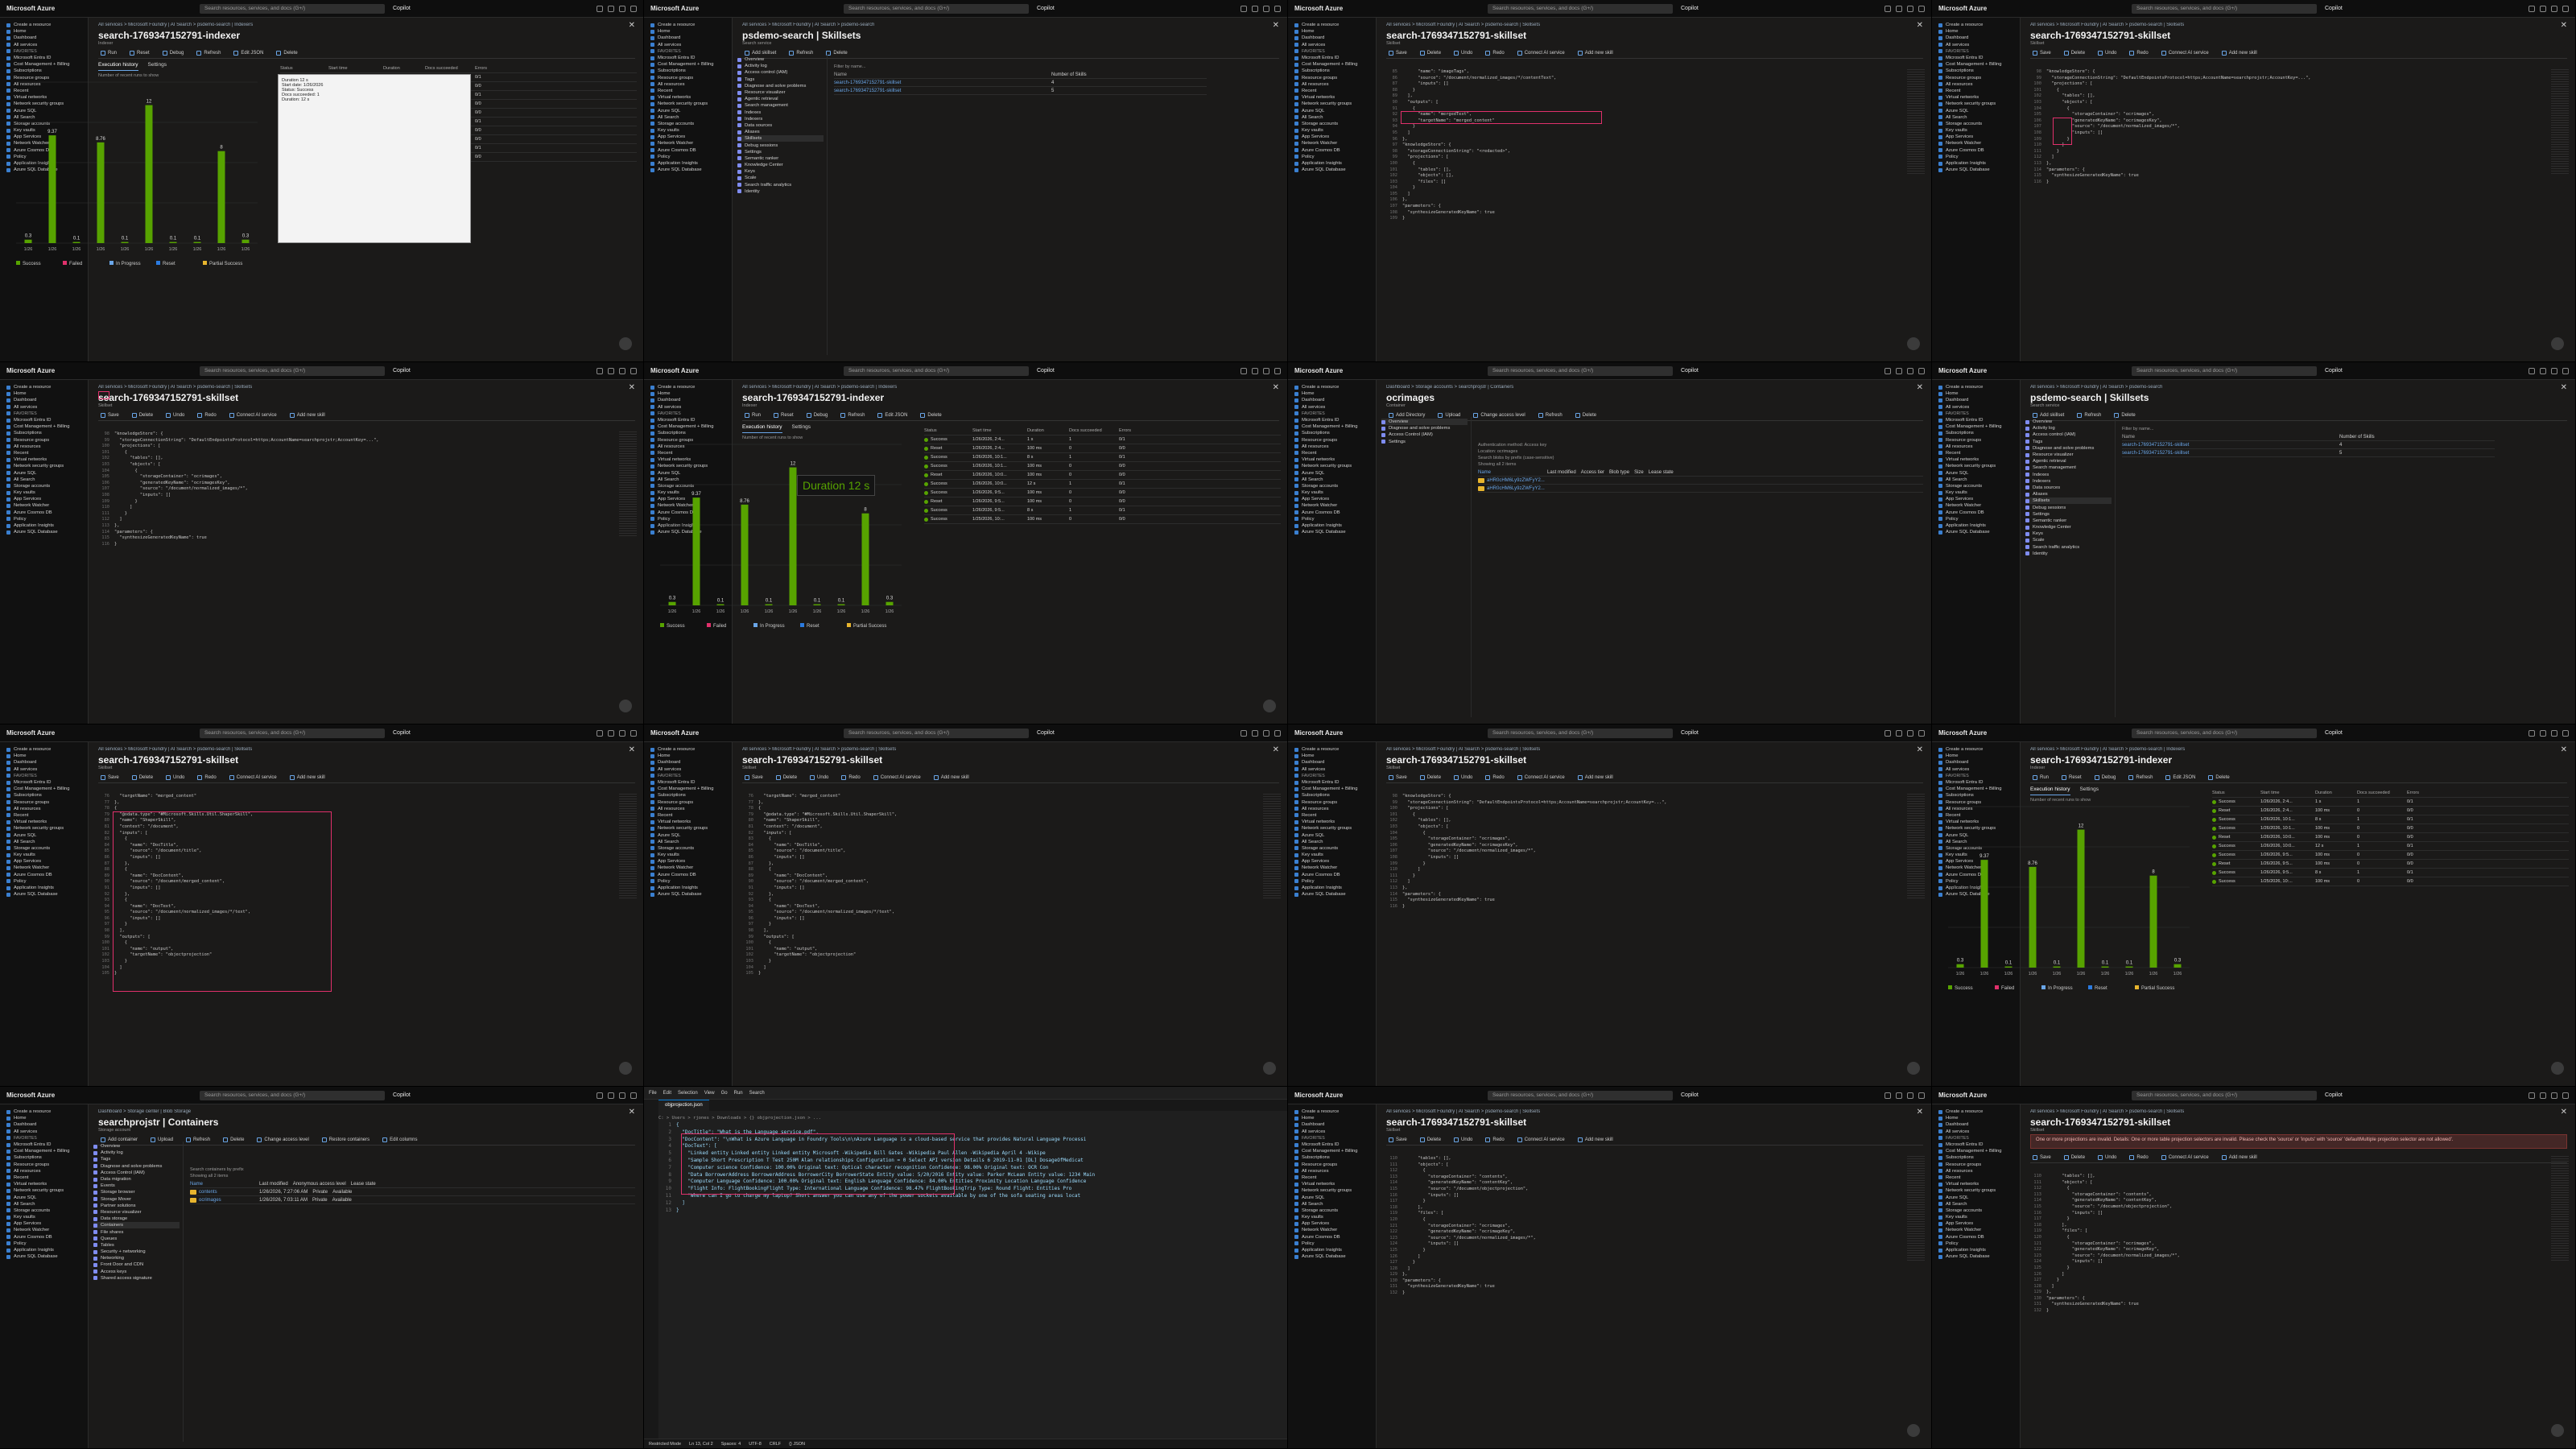 Image resolution: width=2576 pixels, height=1449 pixels. Describe the element at coordinates (2068, 554) in the screenshot. I see `resource-menu-item: Identity` at that location.